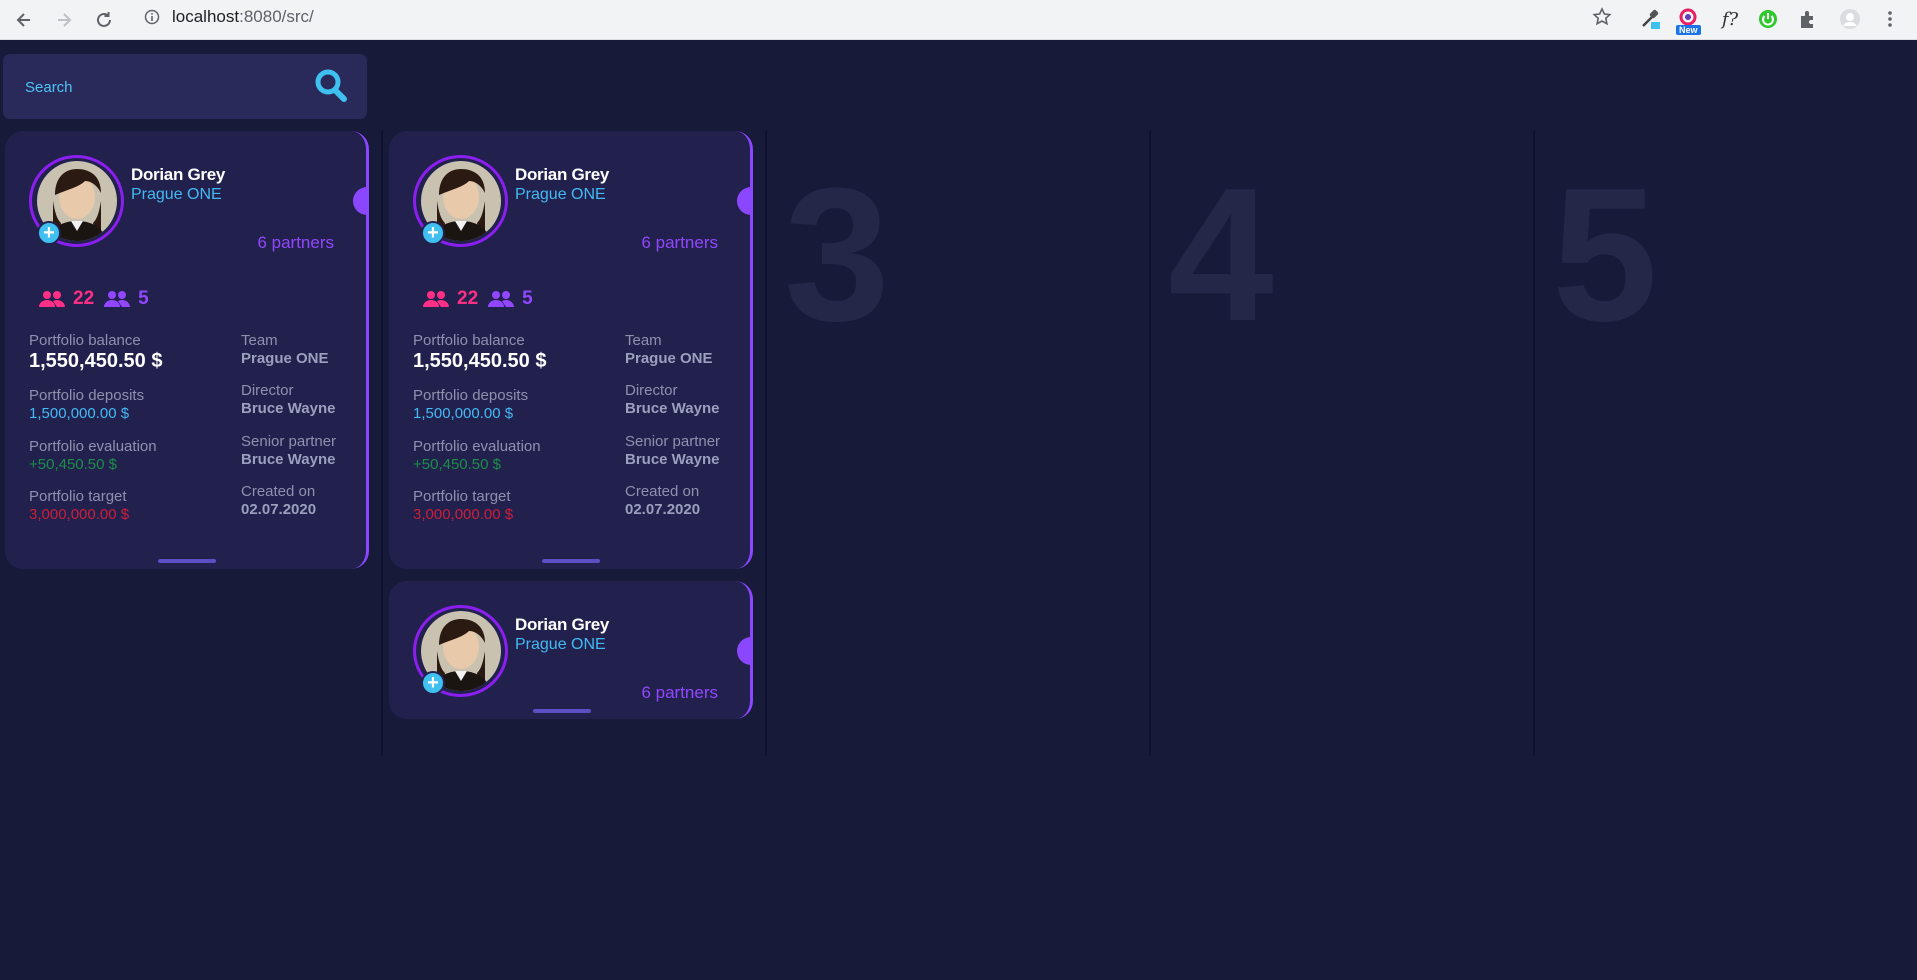 The image size is (1917, 980). I want to click on bookmark-star-icon, so click(1602, 17).